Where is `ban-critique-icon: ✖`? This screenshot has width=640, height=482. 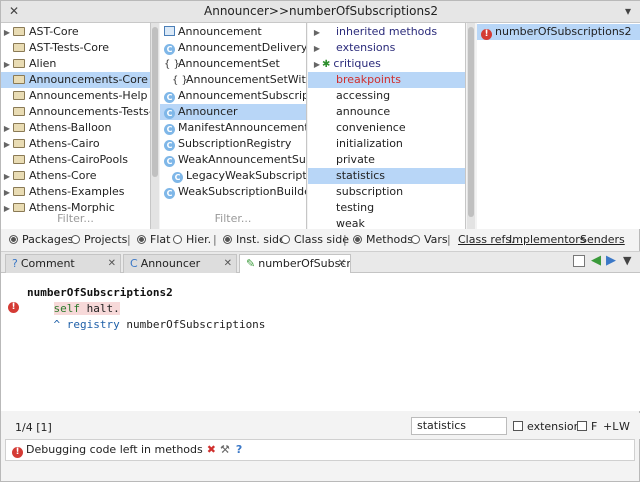 ban-critique-icon: ✖ is located at coordinates (211, 449).